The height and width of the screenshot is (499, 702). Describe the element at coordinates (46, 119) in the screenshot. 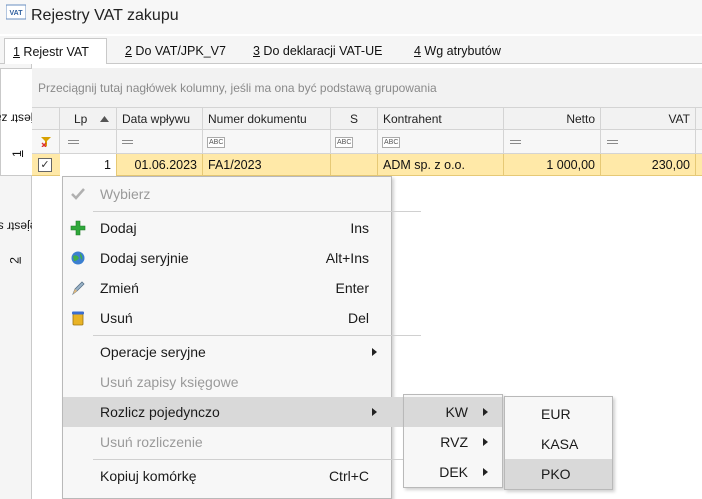

I see `header-checkbox-col` at that location.